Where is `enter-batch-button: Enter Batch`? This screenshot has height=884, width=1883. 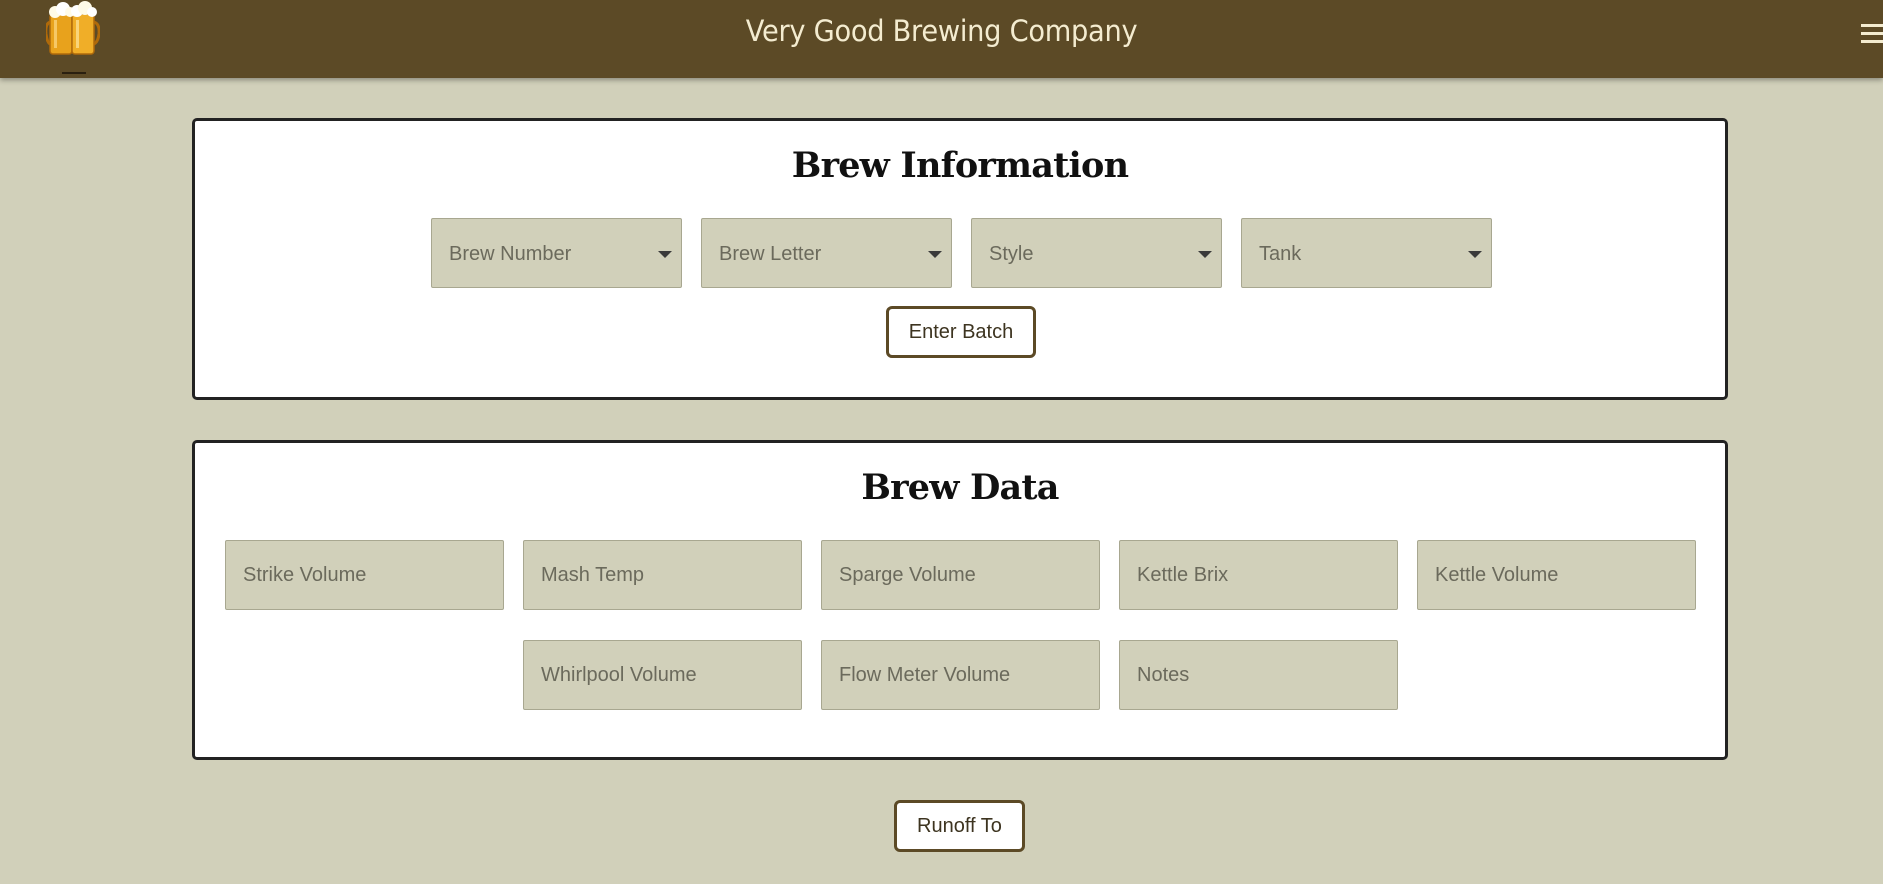 enter-batch-button: Enter Batch is located at coordinates (961, 332).